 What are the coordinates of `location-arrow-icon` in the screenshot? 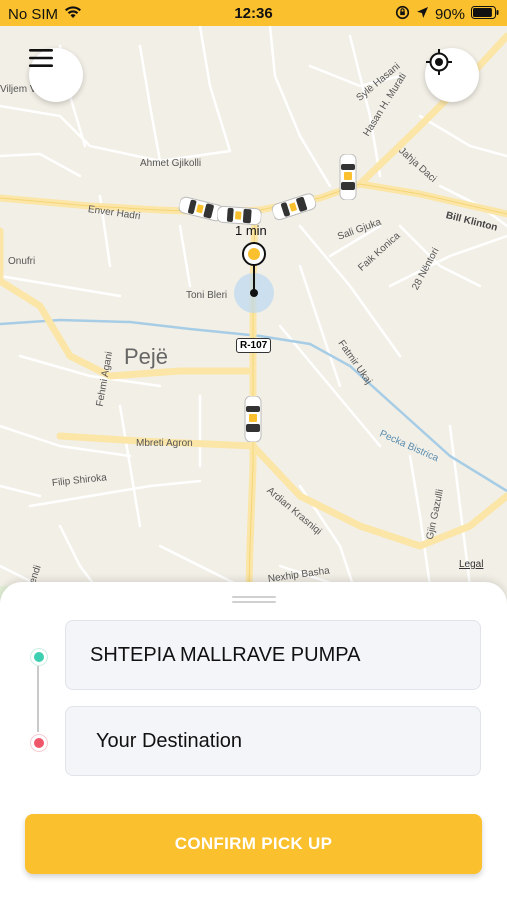 It's located at (422, 14).